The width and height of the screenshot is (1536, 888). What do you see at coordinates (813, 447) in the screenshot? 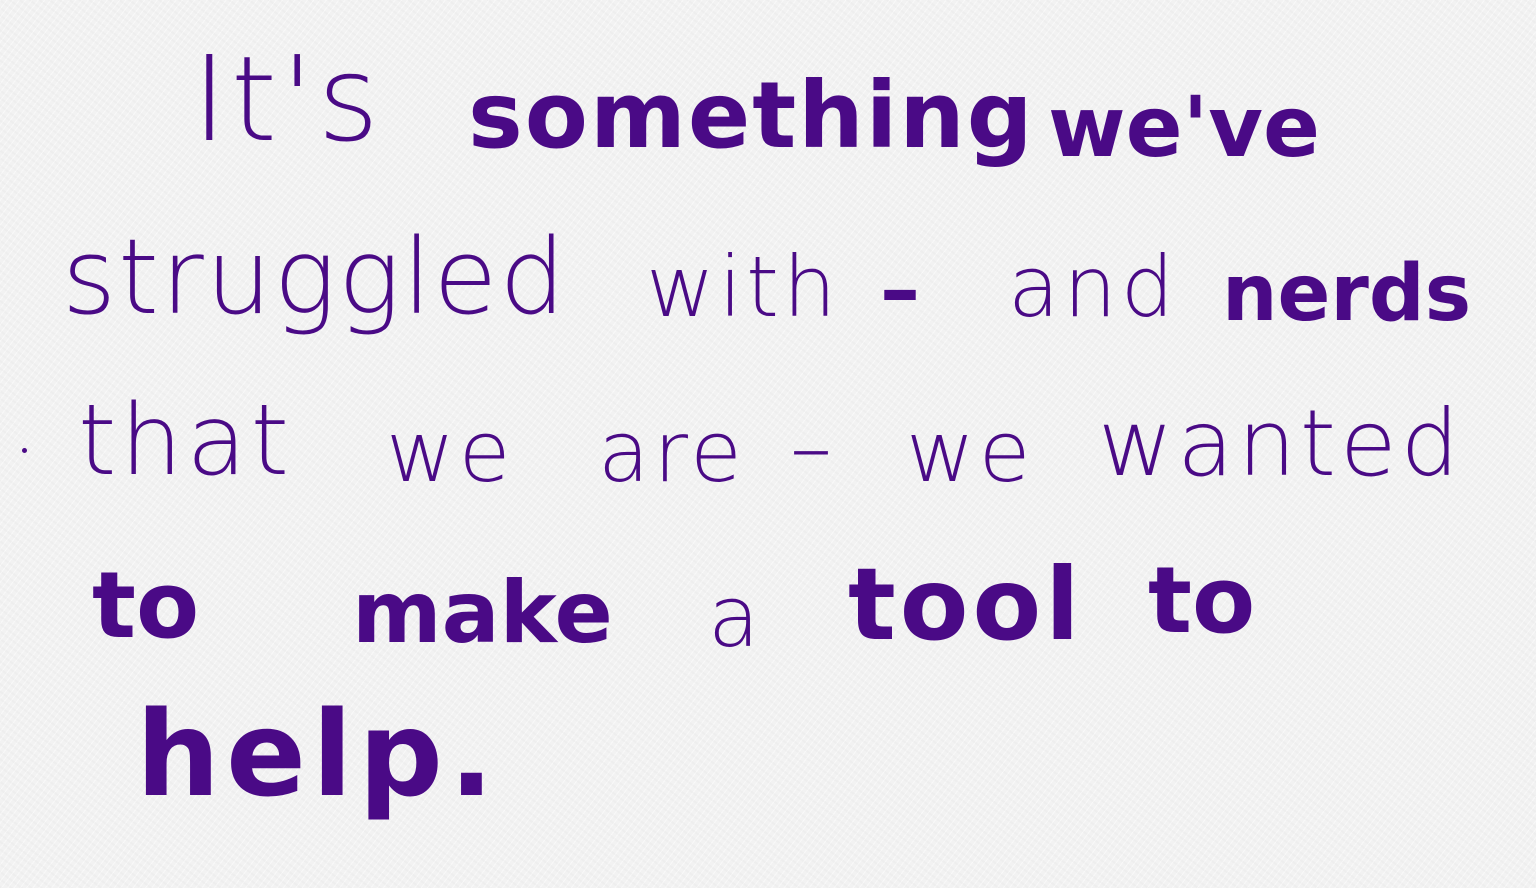
I see `word-dash-2: –` at bounding box center [813, 447].